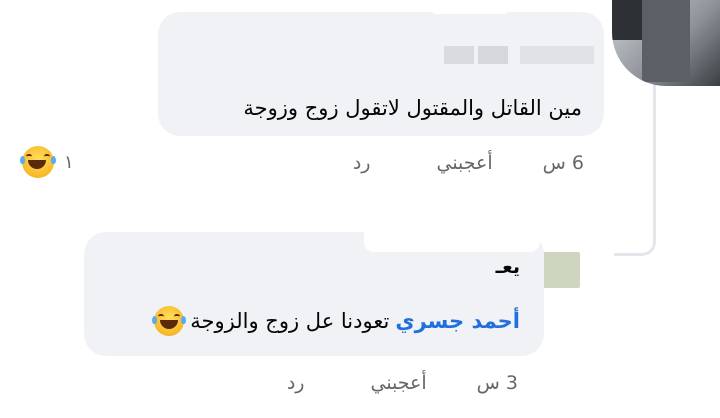  I want to click on reply-timestamp: 3 س, so click(497, 383).